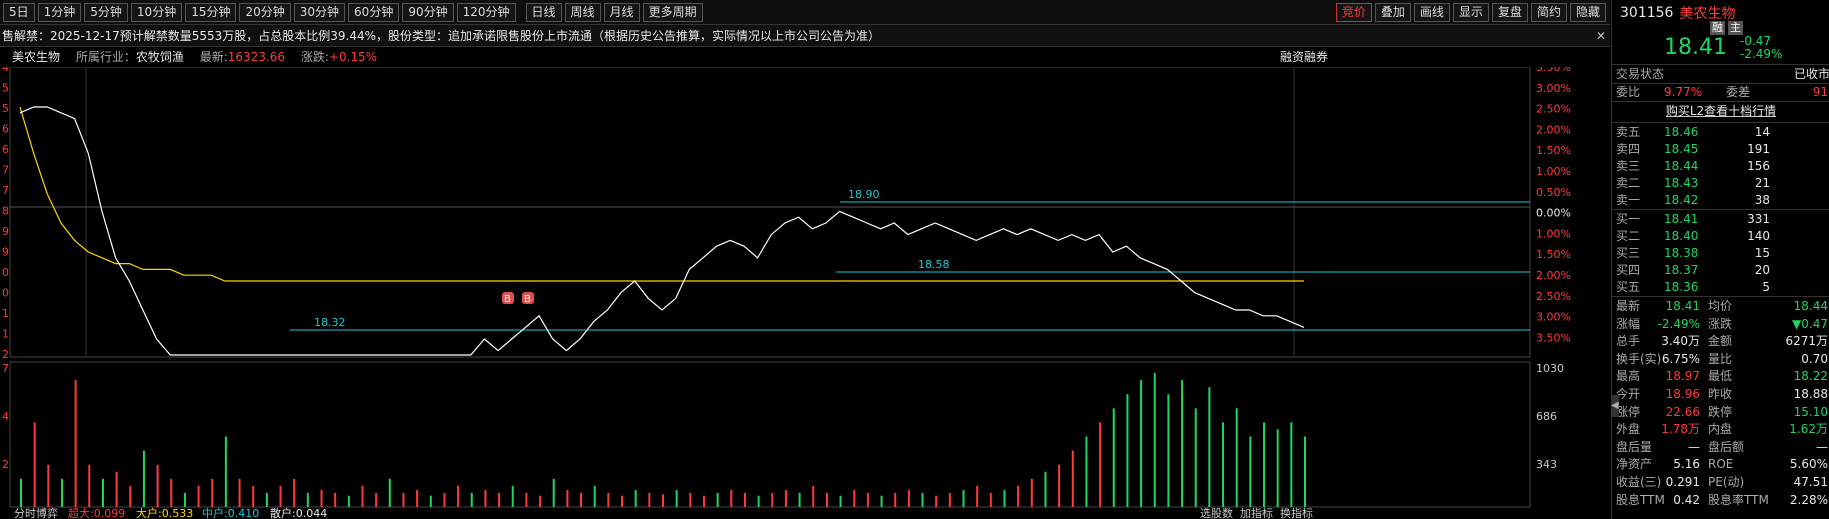  What do you see at coordinates (160, 57) in the screenshot?
I see `industry-value: 农牧饲渔` at bounding box center [160, 57].